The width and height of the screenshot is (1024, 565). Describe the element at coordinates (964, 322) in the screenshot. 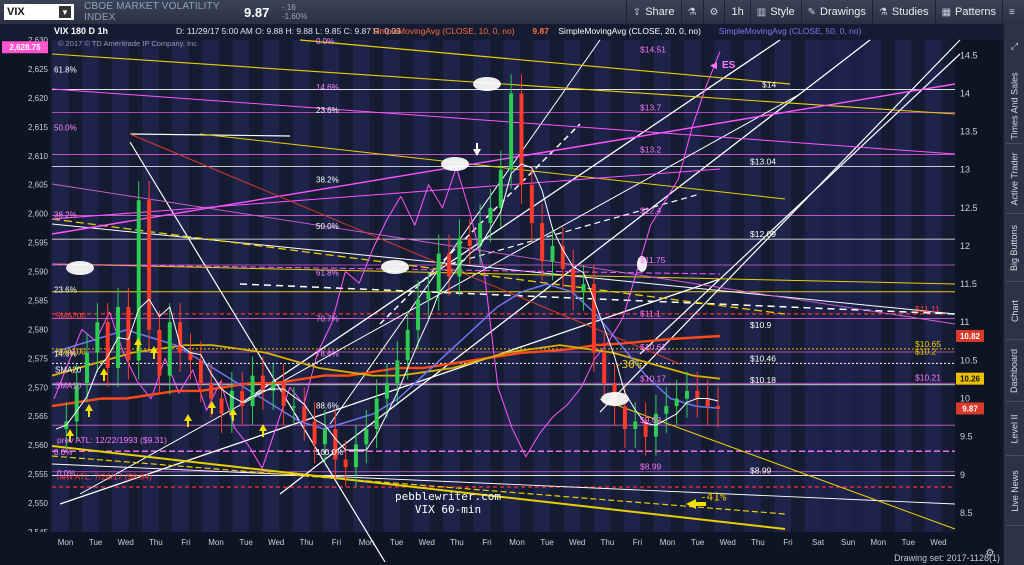

I see `right-axis-tick: 11` at that location.